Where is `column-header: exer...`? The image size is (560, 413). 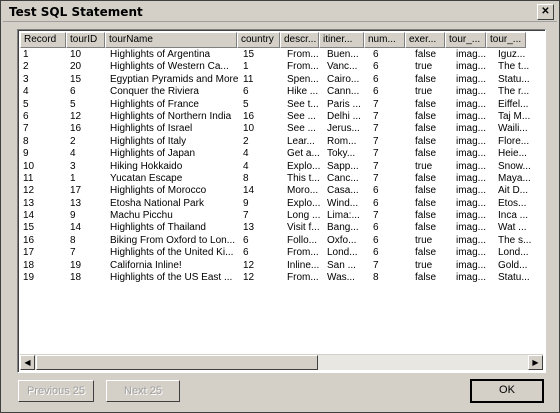 column-header: exer... is located at coordinates (425, 40).